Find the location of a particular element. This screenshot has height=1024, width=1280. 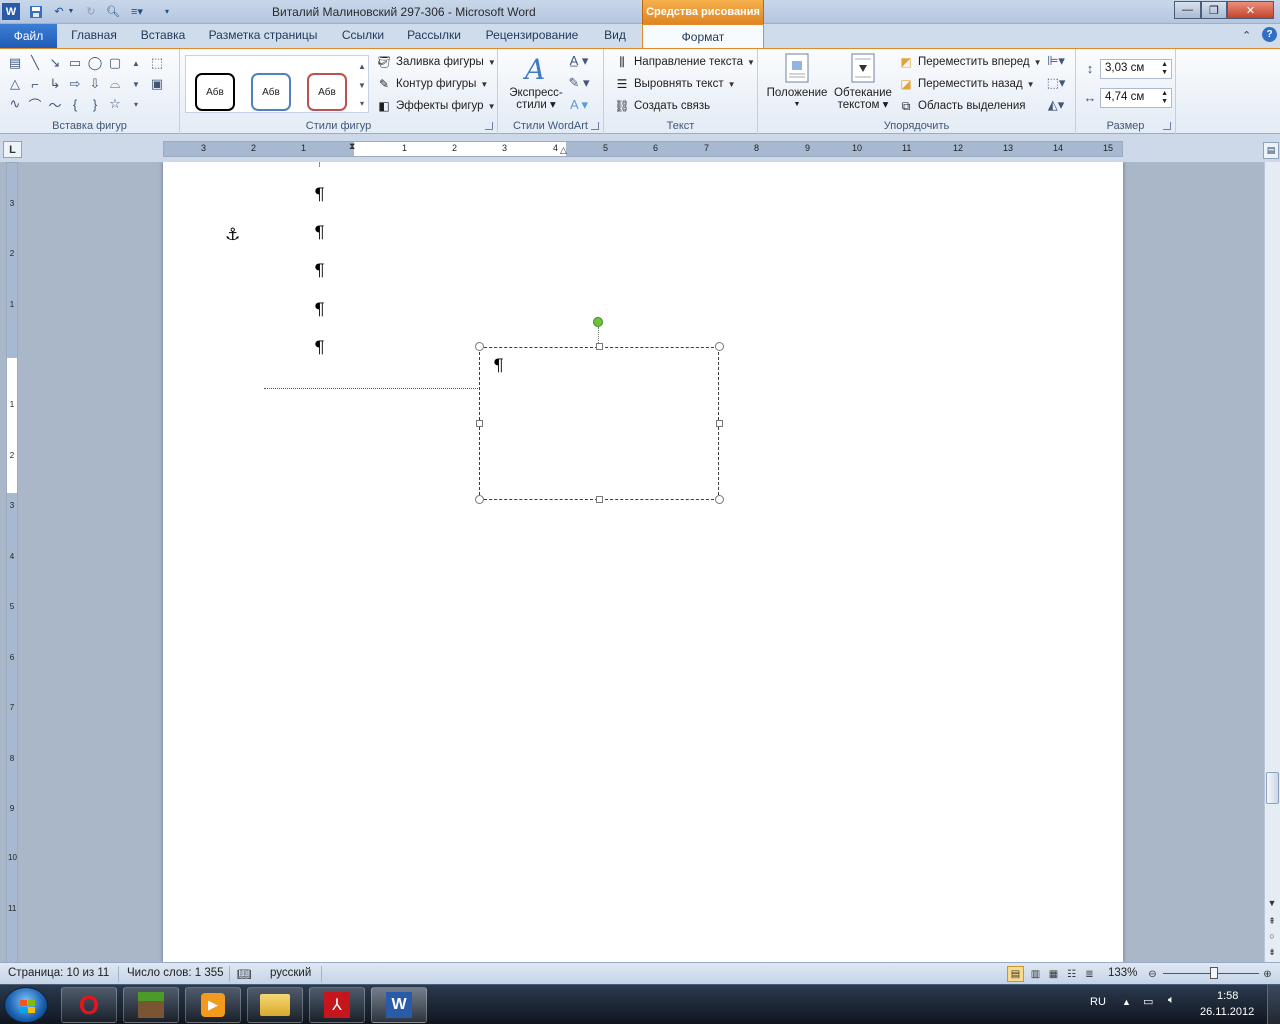

rotate-objects-icon: ◭▾ is located at coordinates (1056, 105).